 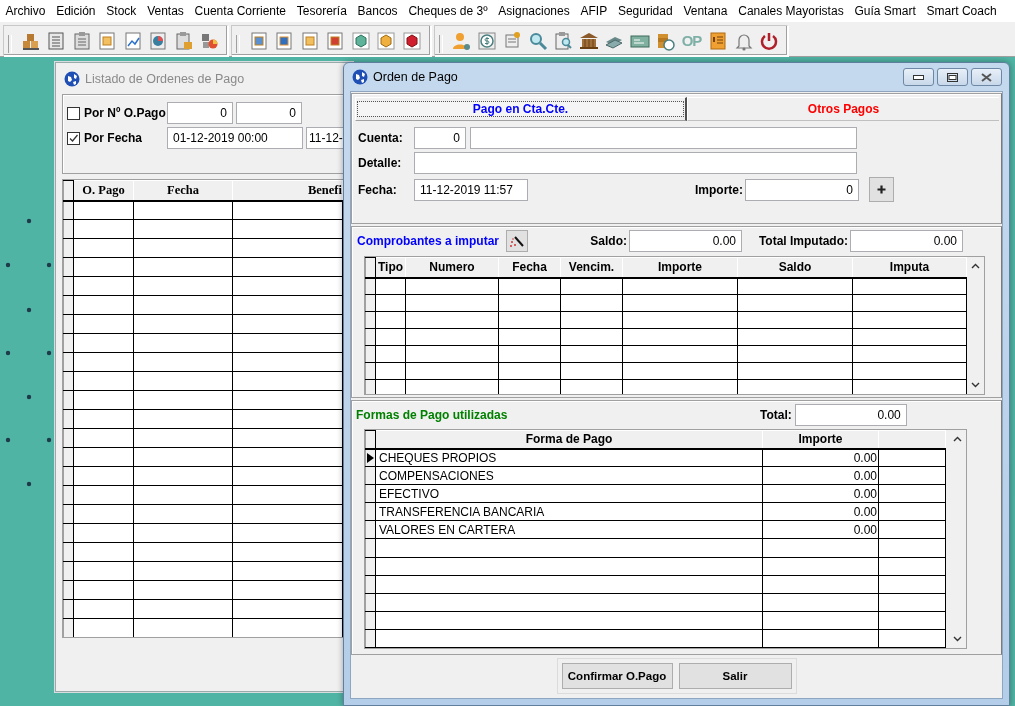 What do you see at coordinates (881, 189) in the screenshot?
I see `add-button` at bounding box center [881, 189].